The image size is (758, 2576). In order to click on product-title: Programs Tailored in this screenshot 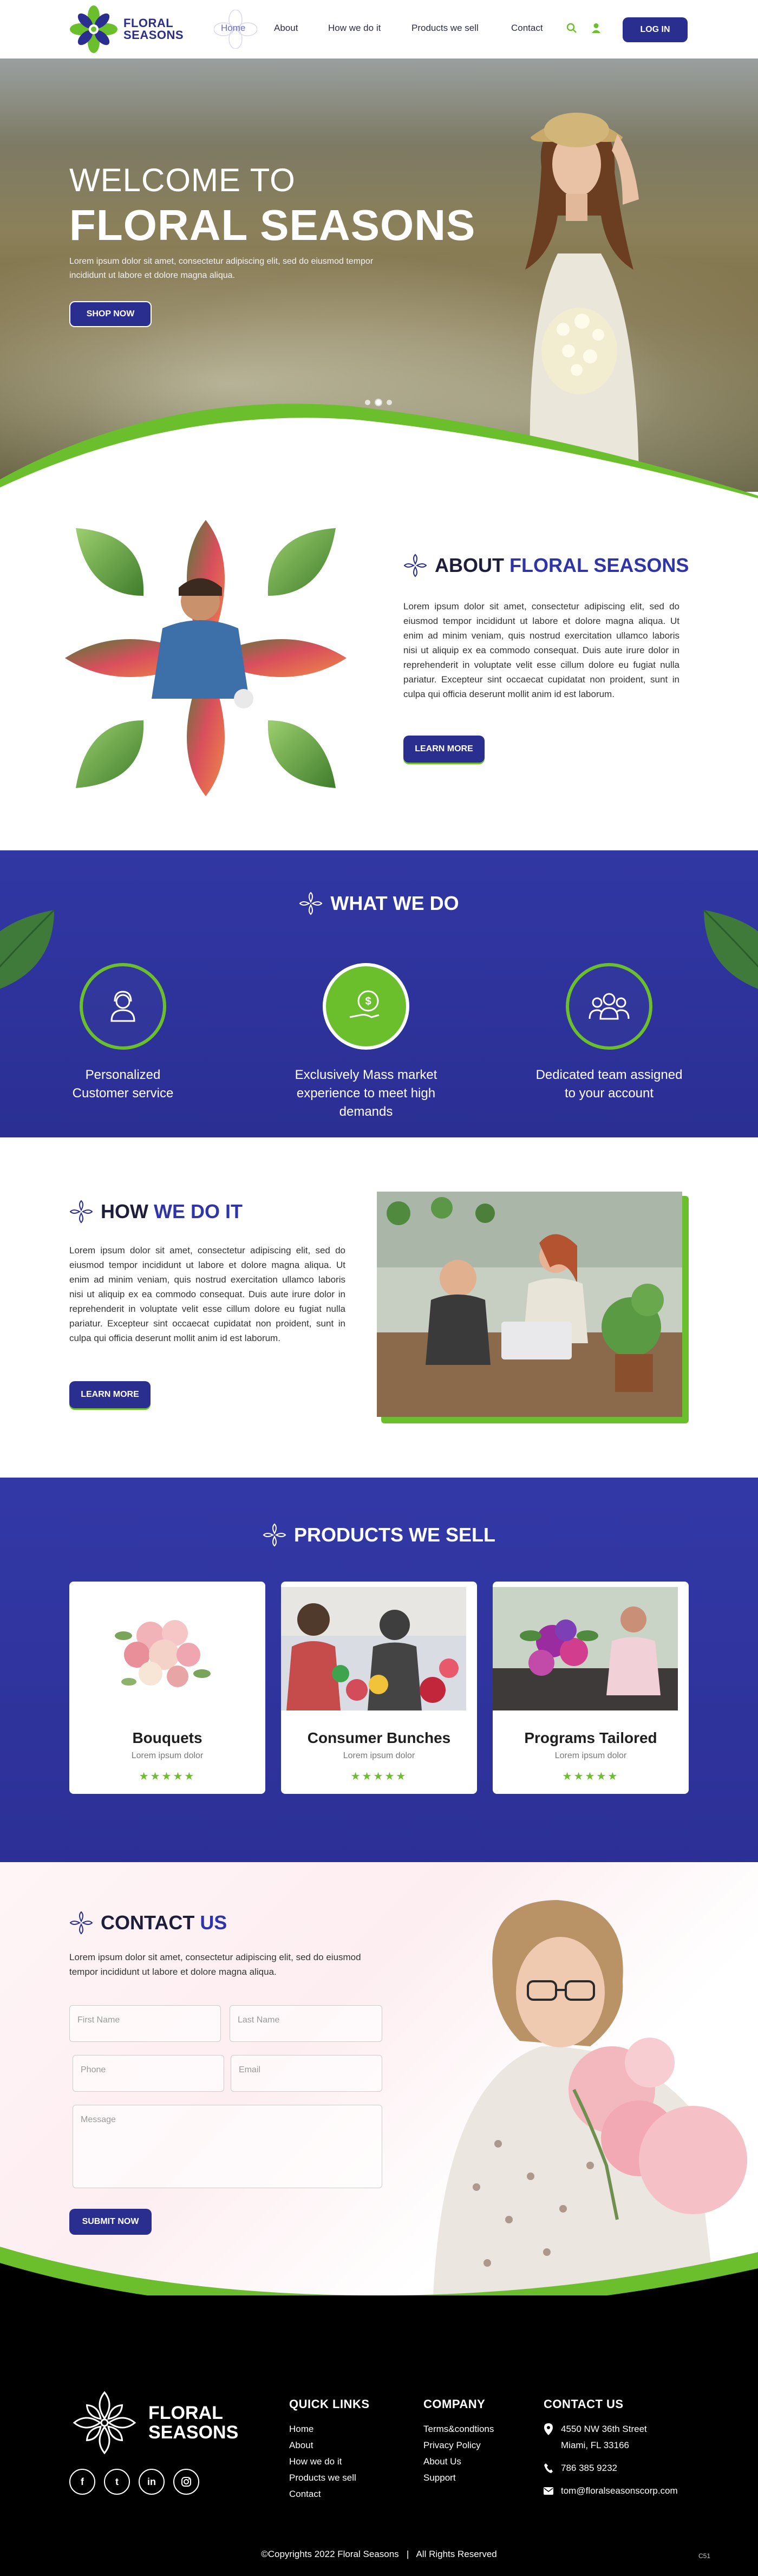, I will do `click(591, 1737)`.